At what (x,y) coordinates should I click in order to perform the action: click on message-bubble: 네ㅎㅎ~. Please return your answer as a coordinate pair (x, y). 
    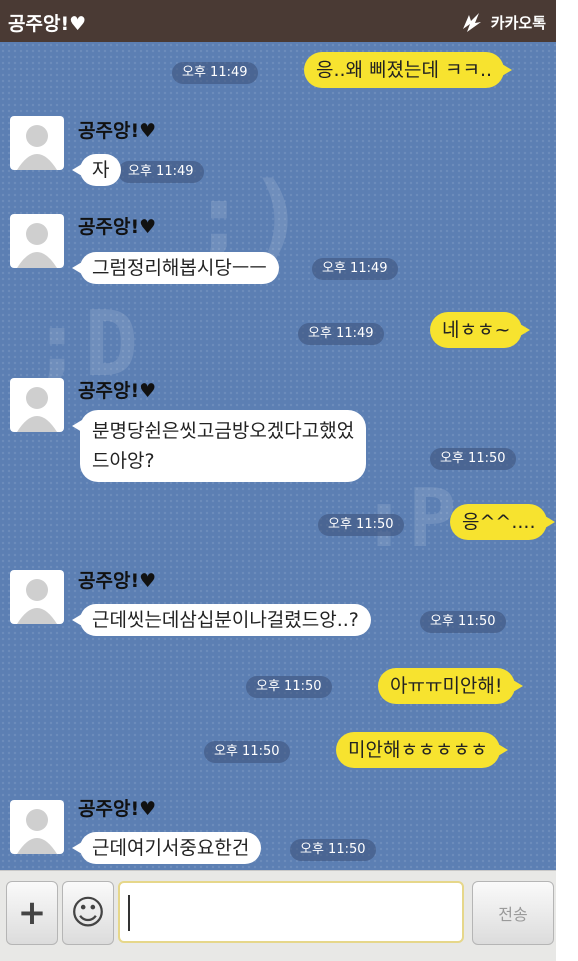
    Looking at the image, I should click on (480, 330).